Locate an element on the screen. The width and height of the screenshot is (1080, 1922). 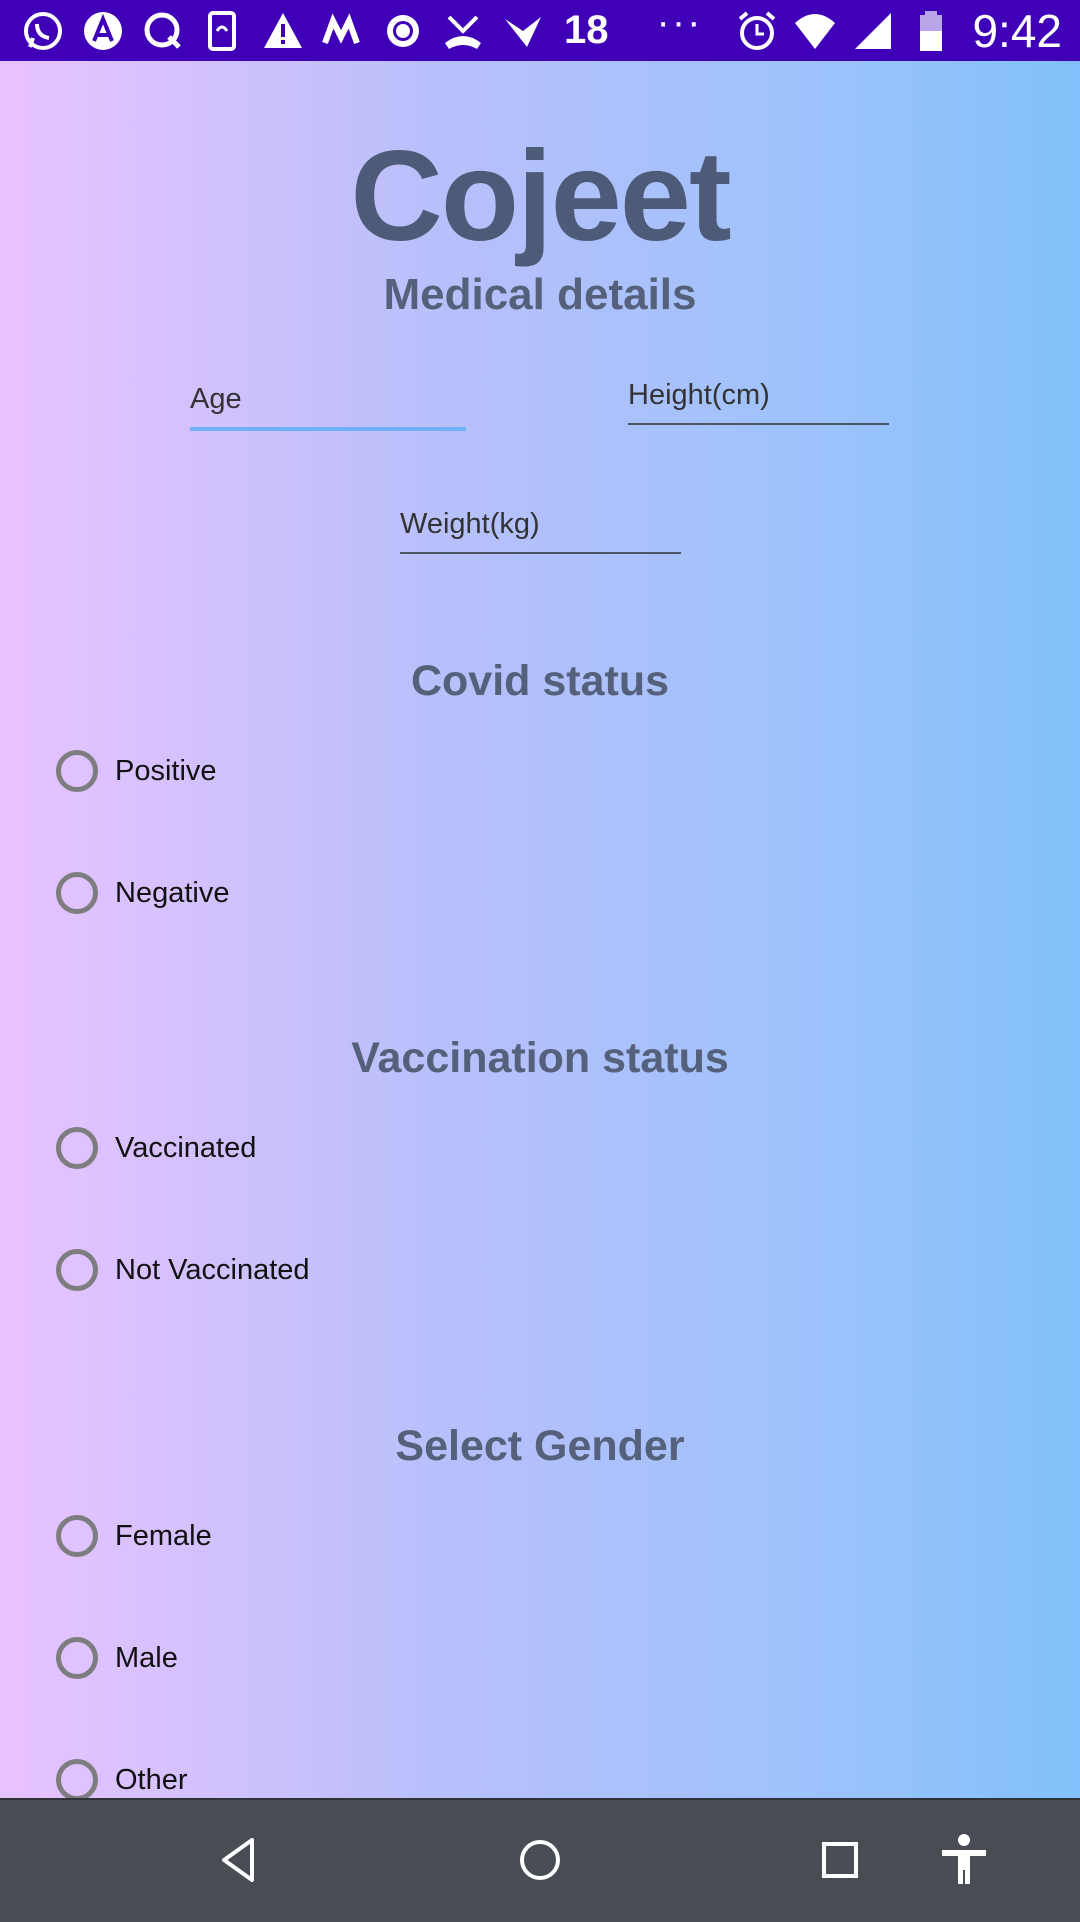
age-field is located at coordinates (328, 401).